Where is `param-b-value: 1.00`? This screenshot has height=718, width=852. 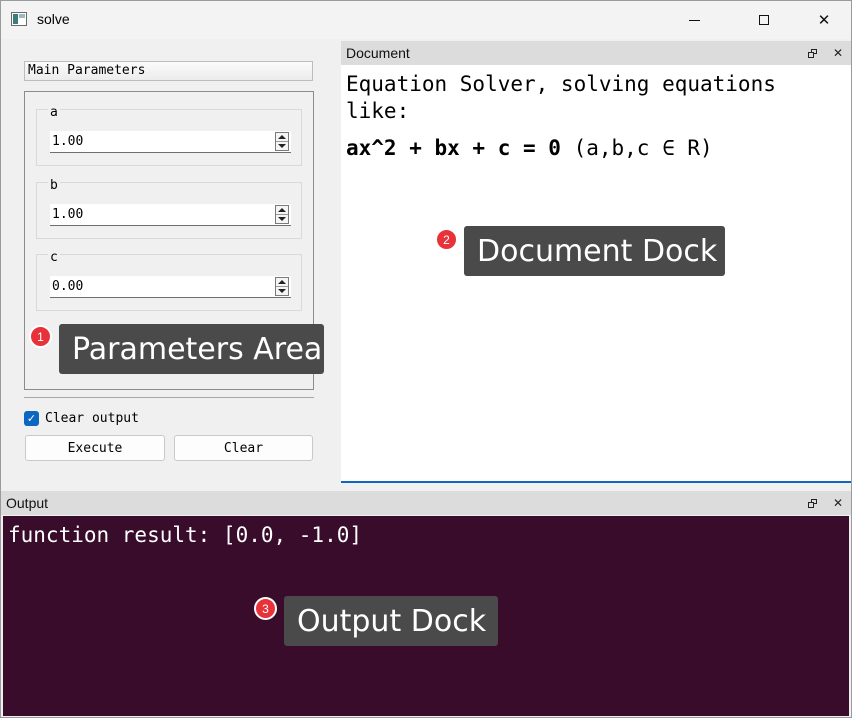 param-b-value: 1.00 is located at coordinates (67, 214).